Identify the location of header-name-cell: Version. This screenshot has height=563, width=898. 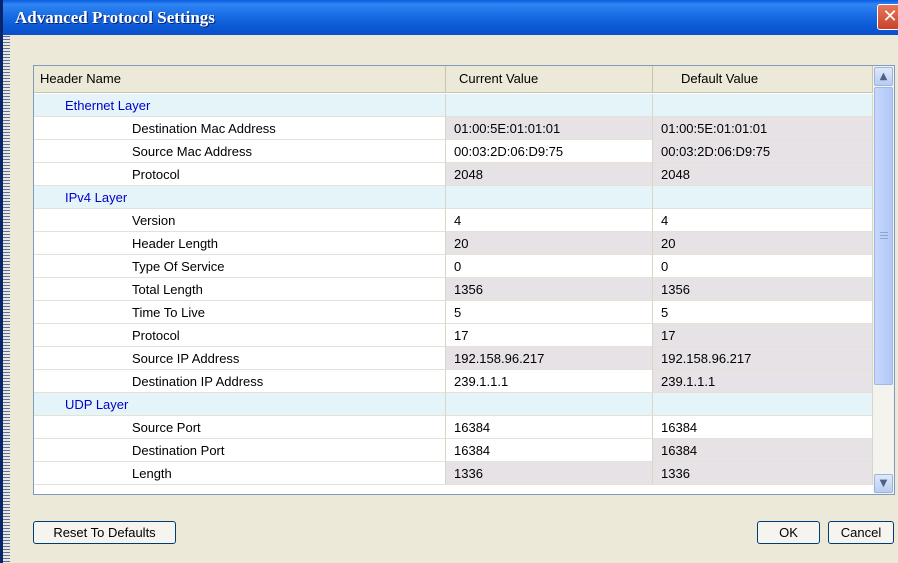
(240, 220).